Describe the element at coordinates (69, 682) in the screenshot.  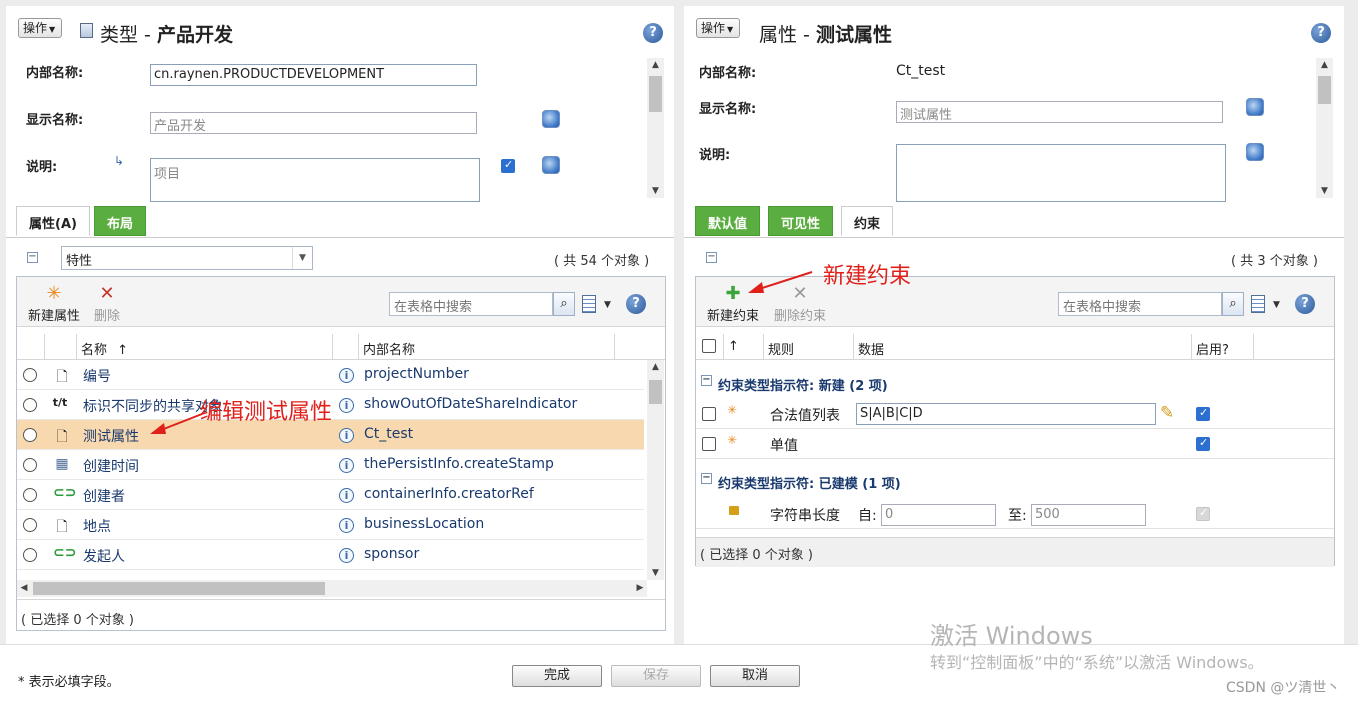
I see `required-note: * 表示必填字段。` at that location.